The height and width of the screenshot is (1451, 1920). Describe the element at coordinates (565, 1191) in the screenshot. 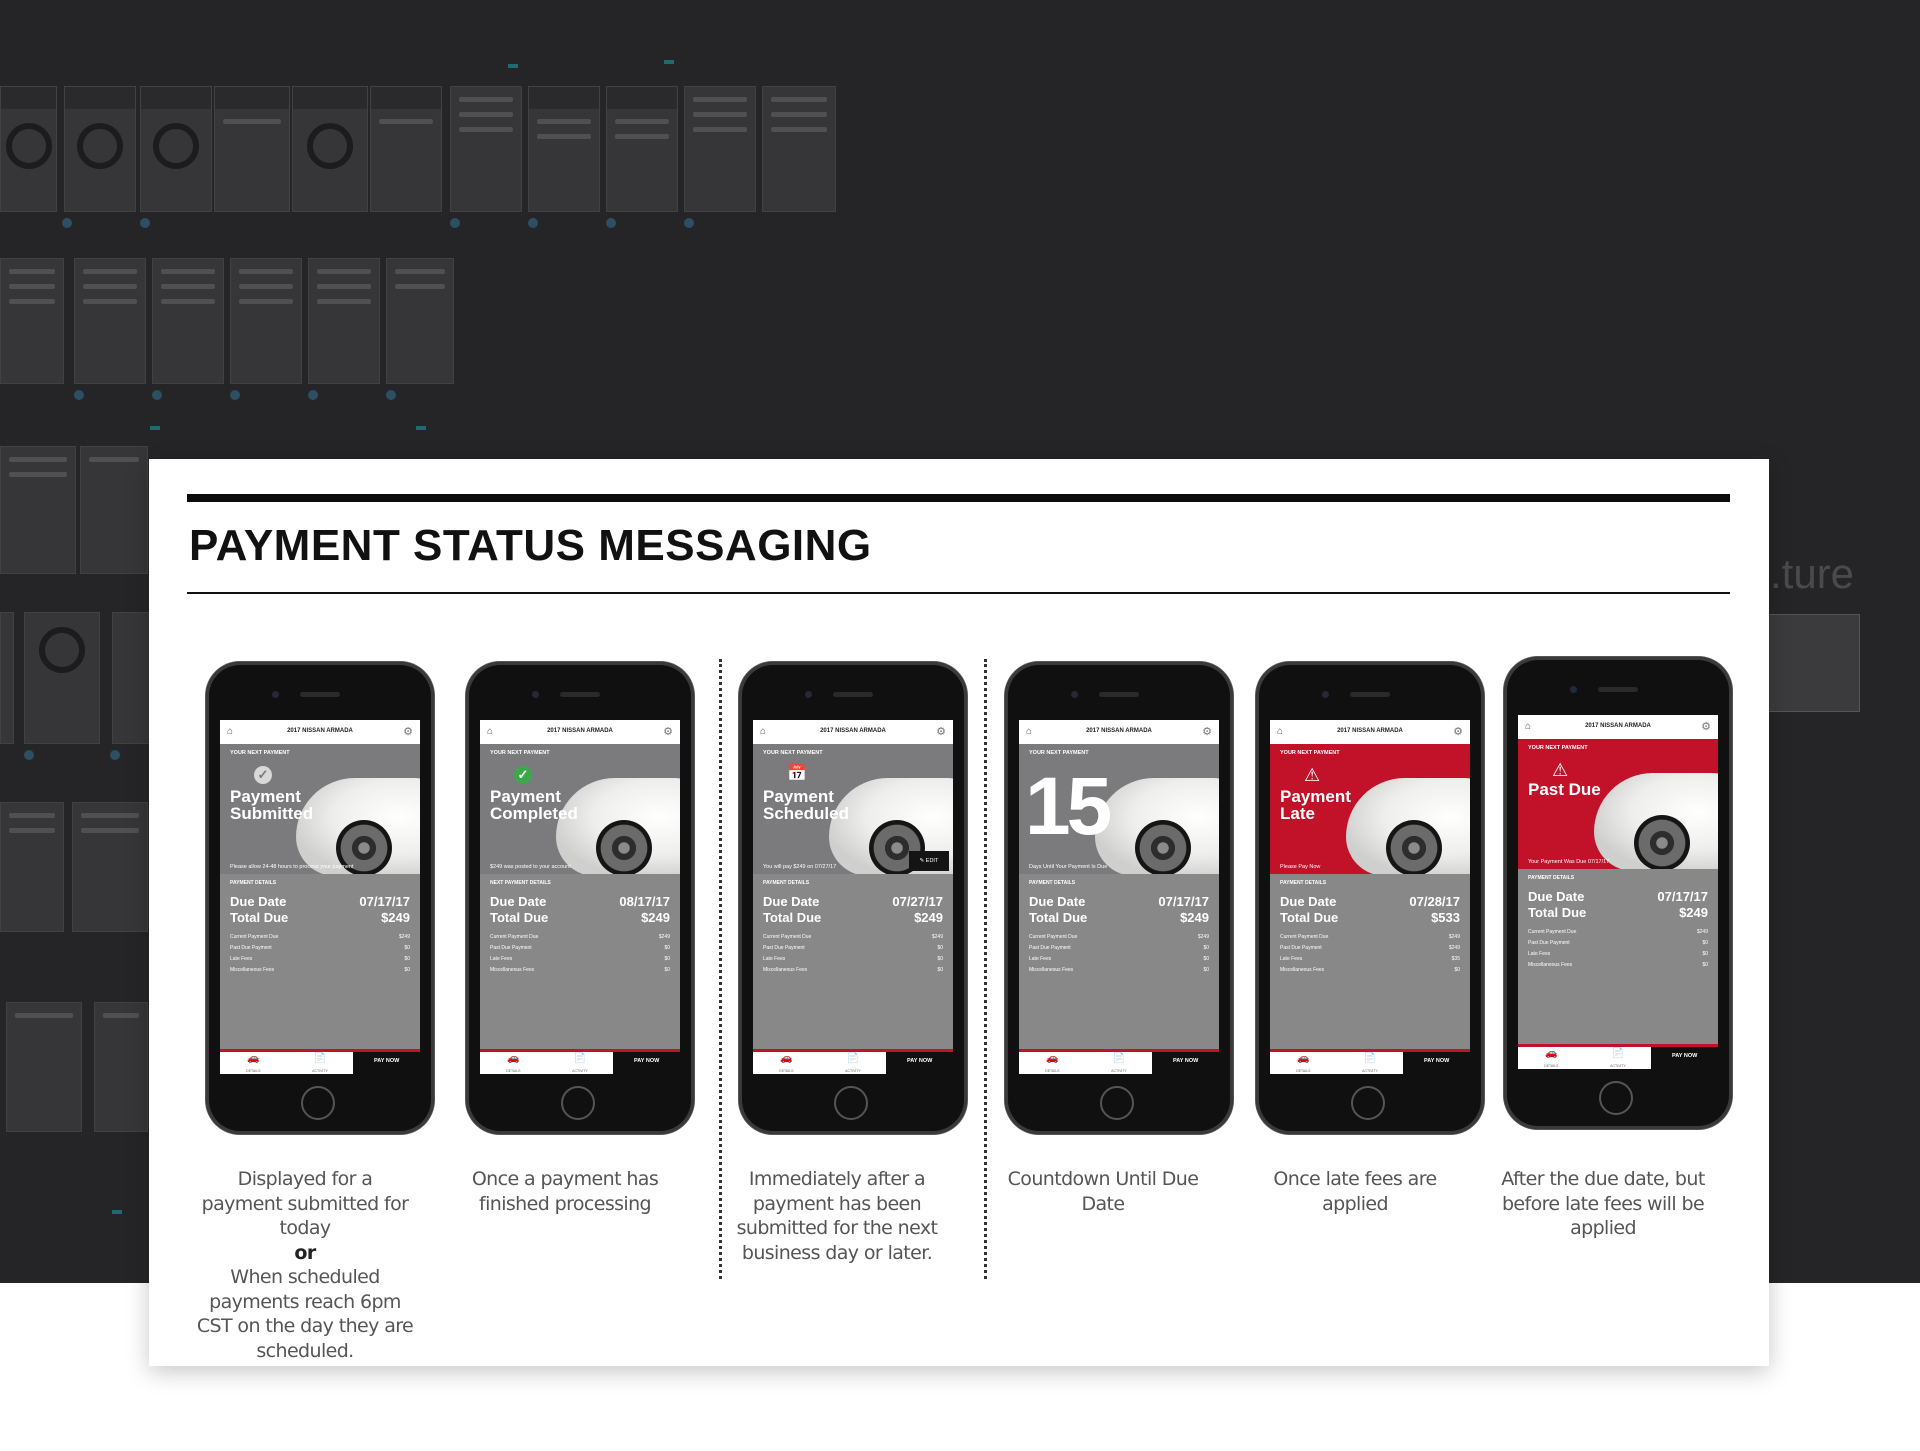

I see `description-line: Once a payment has finished processing` at that location.